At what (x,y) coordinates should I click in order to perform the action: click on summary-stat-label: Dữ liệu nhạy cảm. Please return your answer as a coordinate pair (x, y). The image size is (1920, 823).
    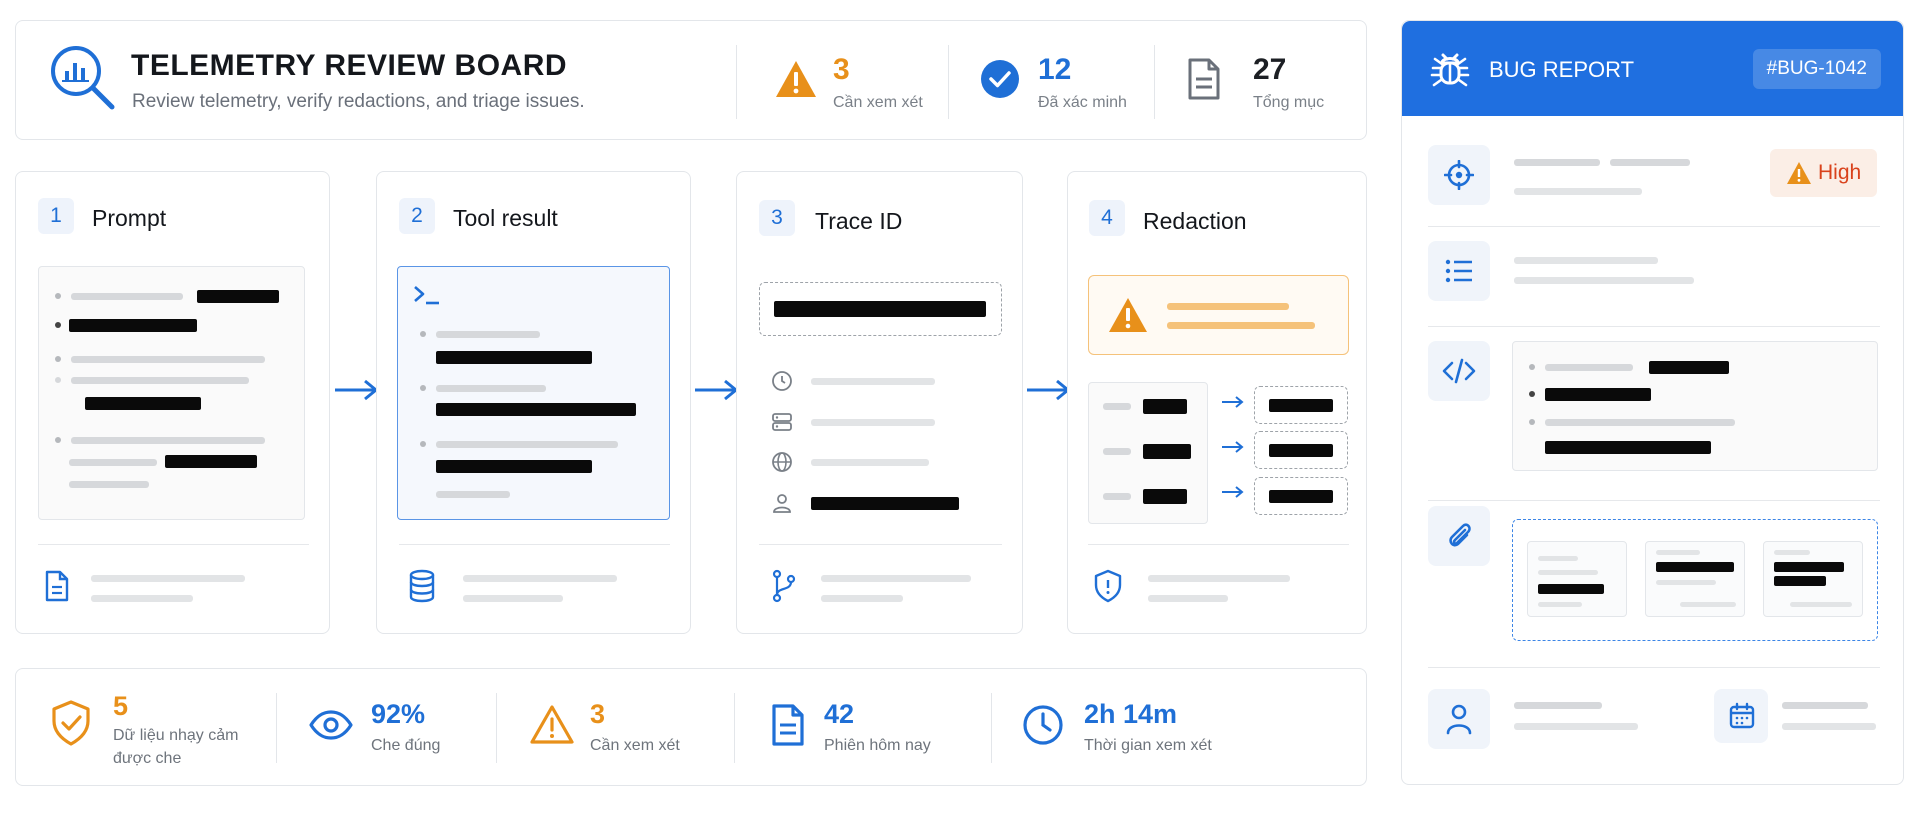
    Looking at the image, I should click on (176, 735).